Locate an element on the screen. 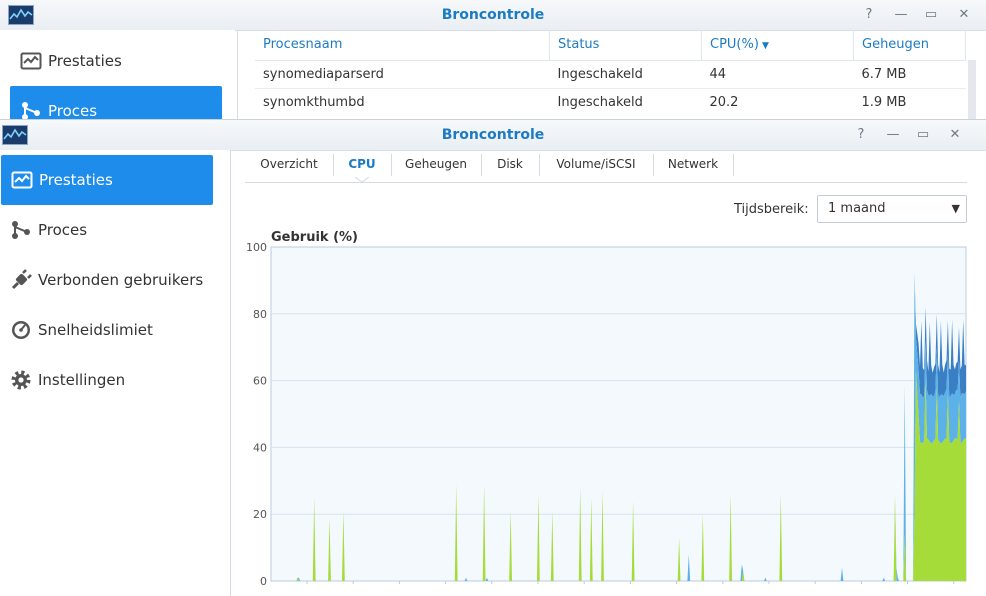 The image size is (986, 596). active-tab-indicator is located at coordinates (362, 180).